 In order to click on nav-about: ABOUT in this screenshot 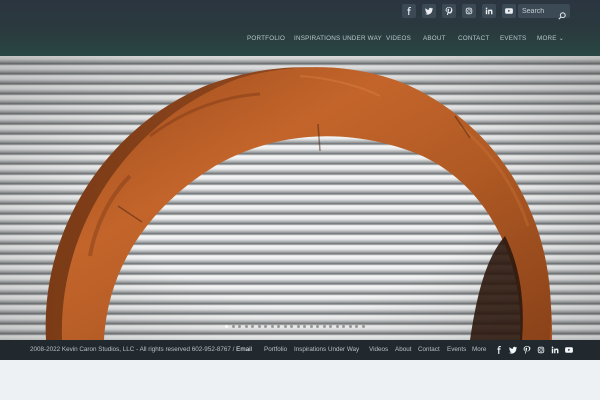, I will do `click(434, 38)`.